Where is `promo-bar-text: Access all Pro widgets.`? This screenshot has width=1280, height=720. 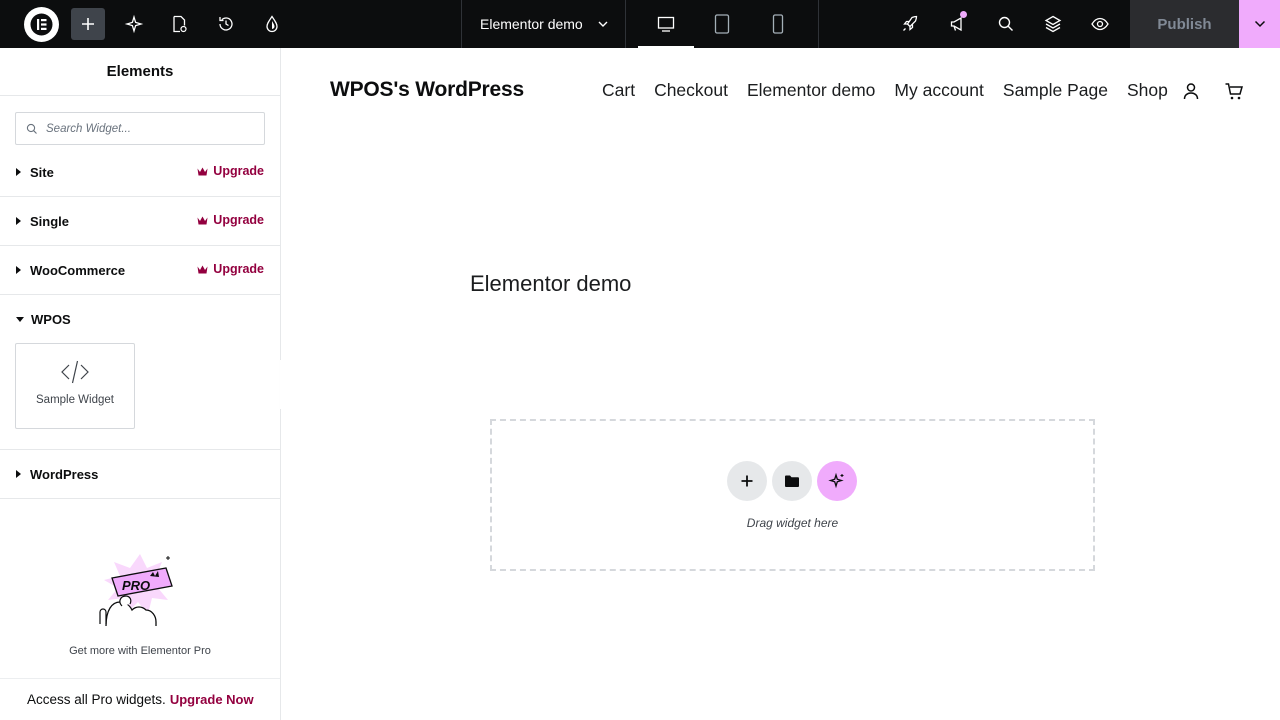
promo-bar-text: Access all Pro widgets. is located at coordinates (96, 699).